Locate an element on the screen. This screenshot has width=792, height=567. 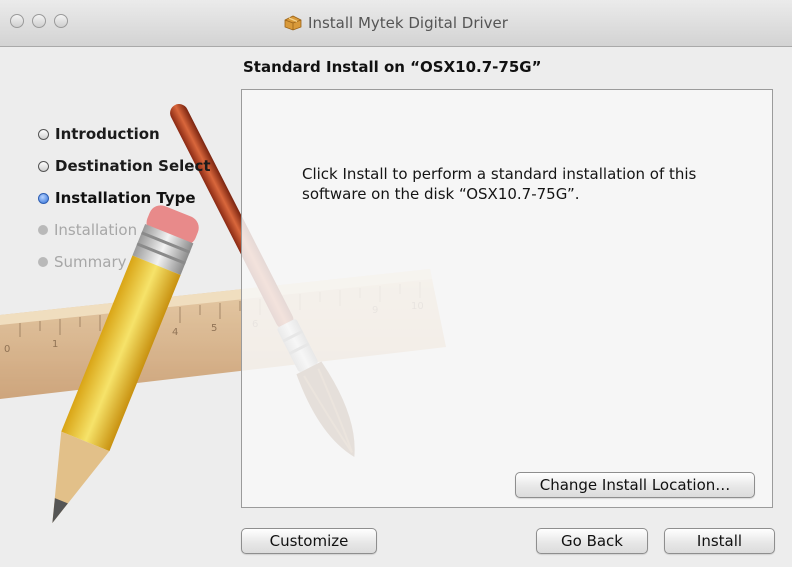
step-installation: Installation is located at coordinates (124, 230).